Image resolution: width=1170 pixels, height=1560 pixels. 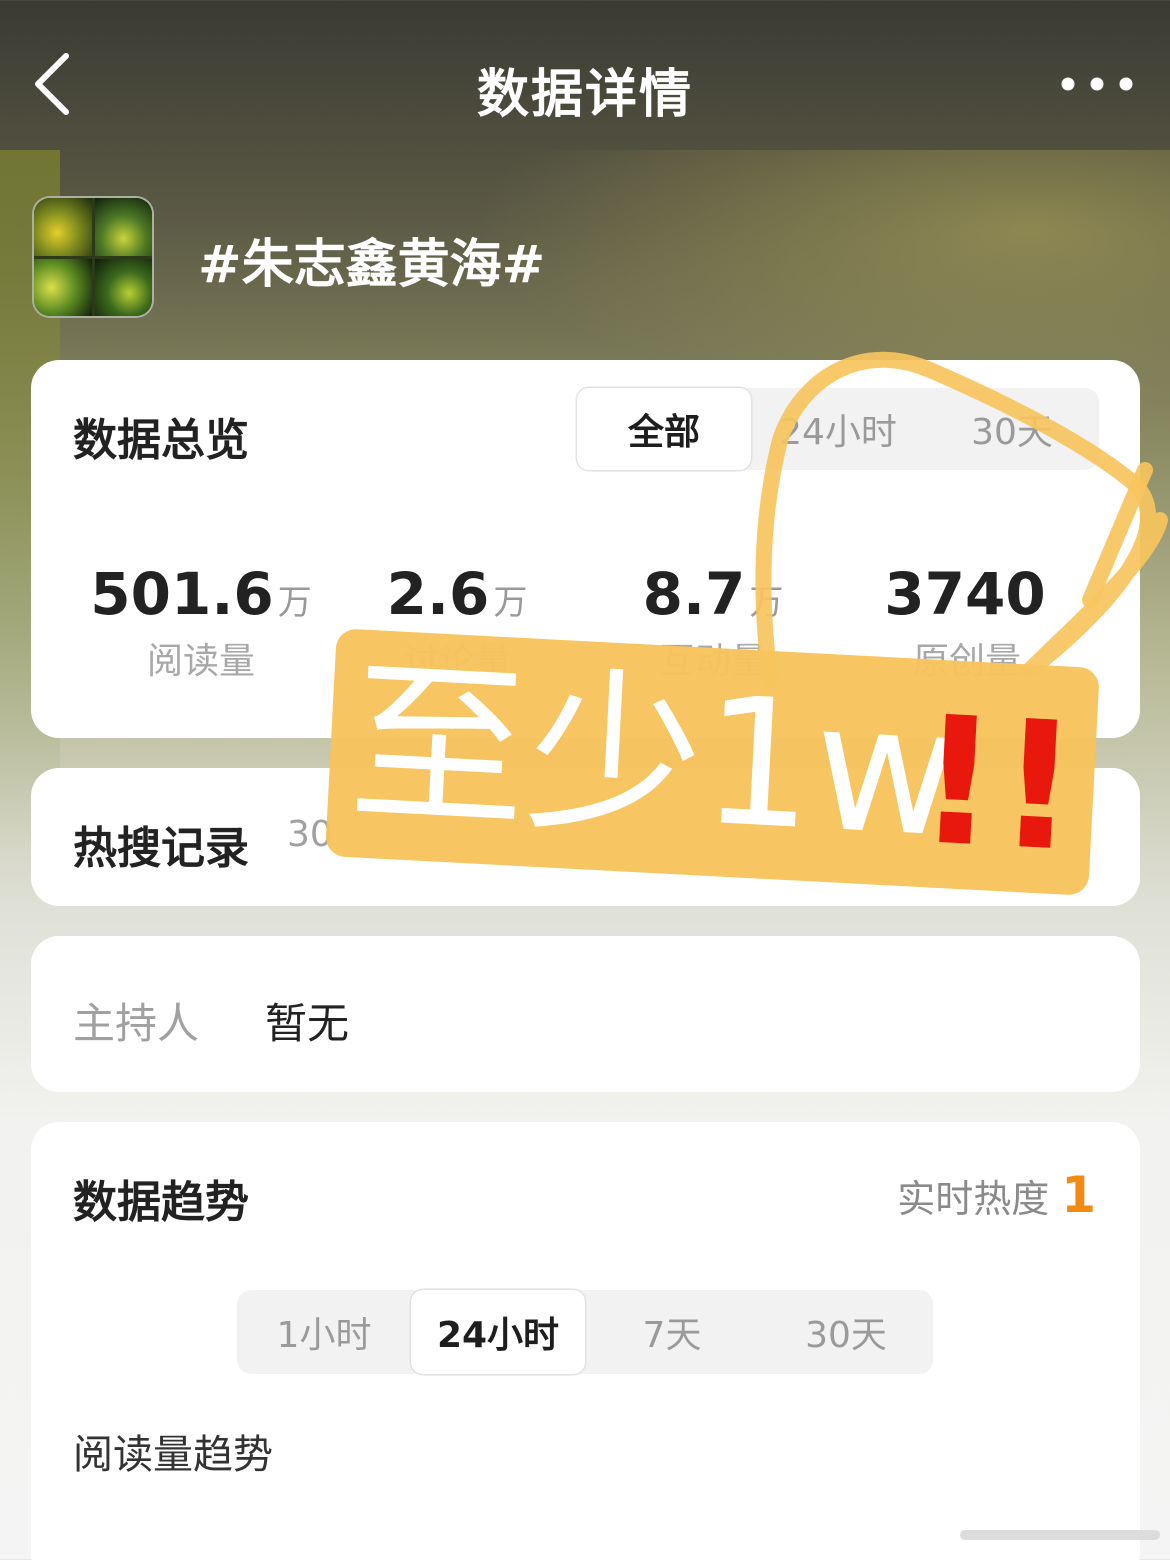 What do you see at coordinates (585, 1014) in the screenshot?
I see `host-card: 主持人 暂无` at bounding box center [585, 1014].